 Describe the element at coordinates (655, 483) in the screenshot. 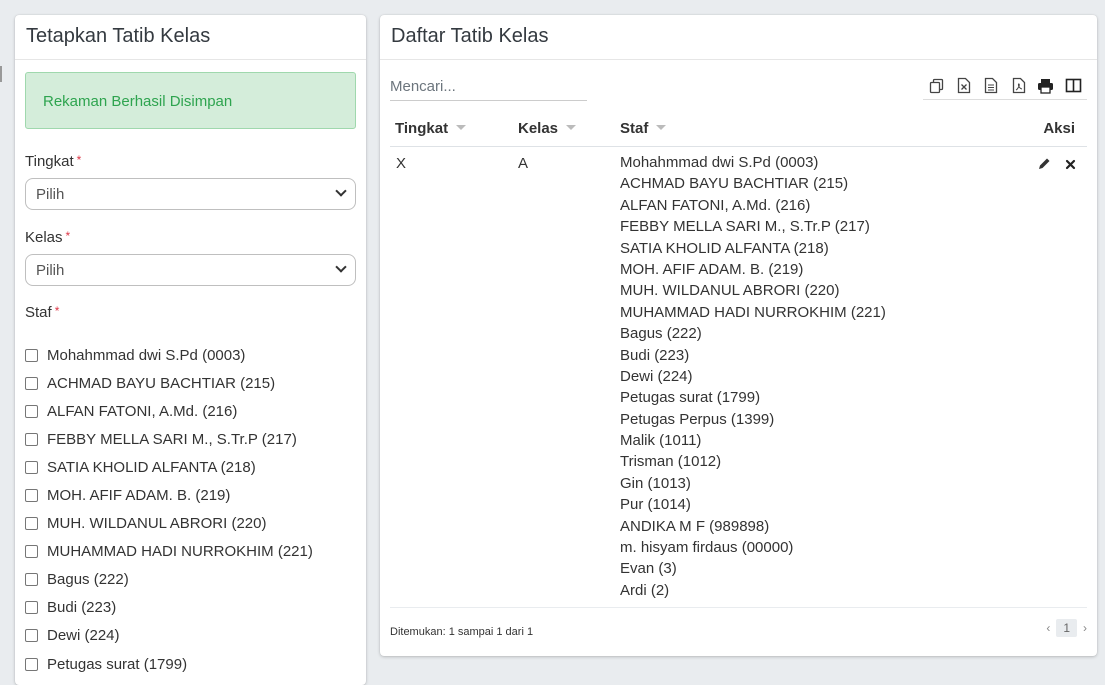

I see `staf-entry: Gin (1013)` at that location.